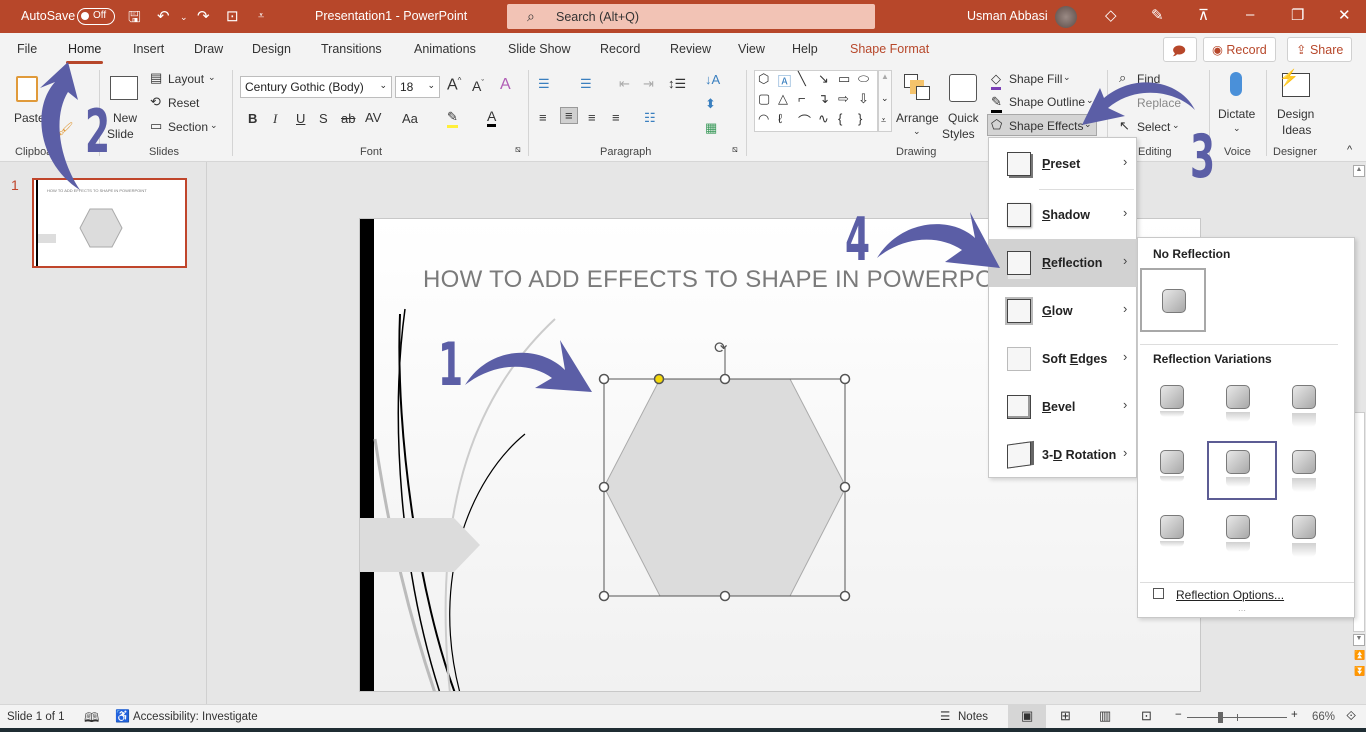 This screenshot has height=732, width=1366. Describe the element at coordinates (721, 348) in the screenshot. I see `rotate-handle-icon: ⟳` at that location.